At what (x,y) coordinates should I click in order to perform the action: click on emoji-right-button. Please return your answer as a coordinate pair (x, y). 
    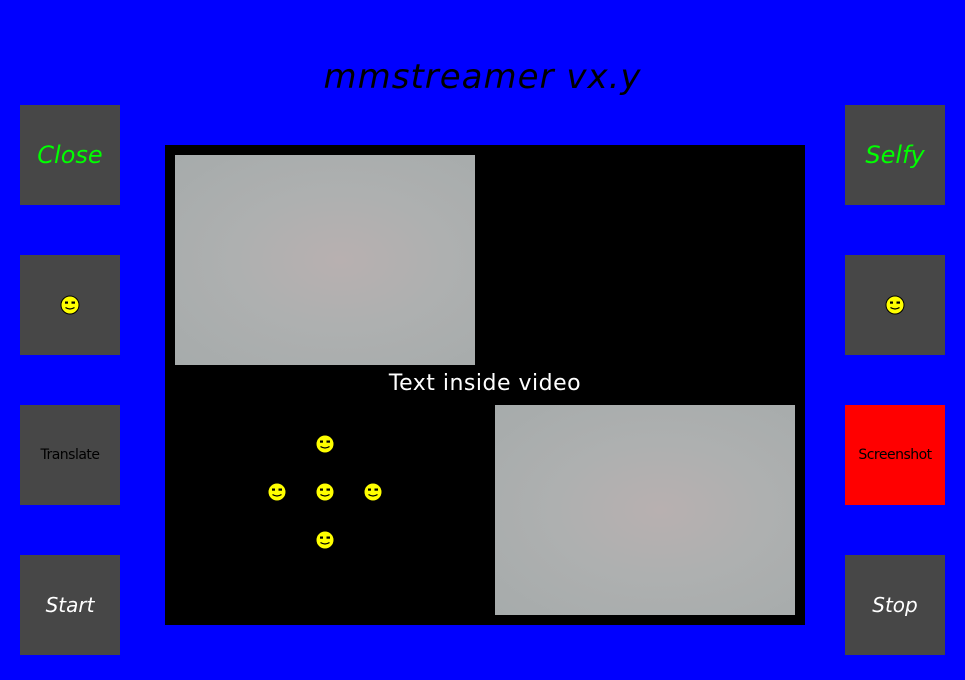
    Looking at the image, I should click on (895, 305).